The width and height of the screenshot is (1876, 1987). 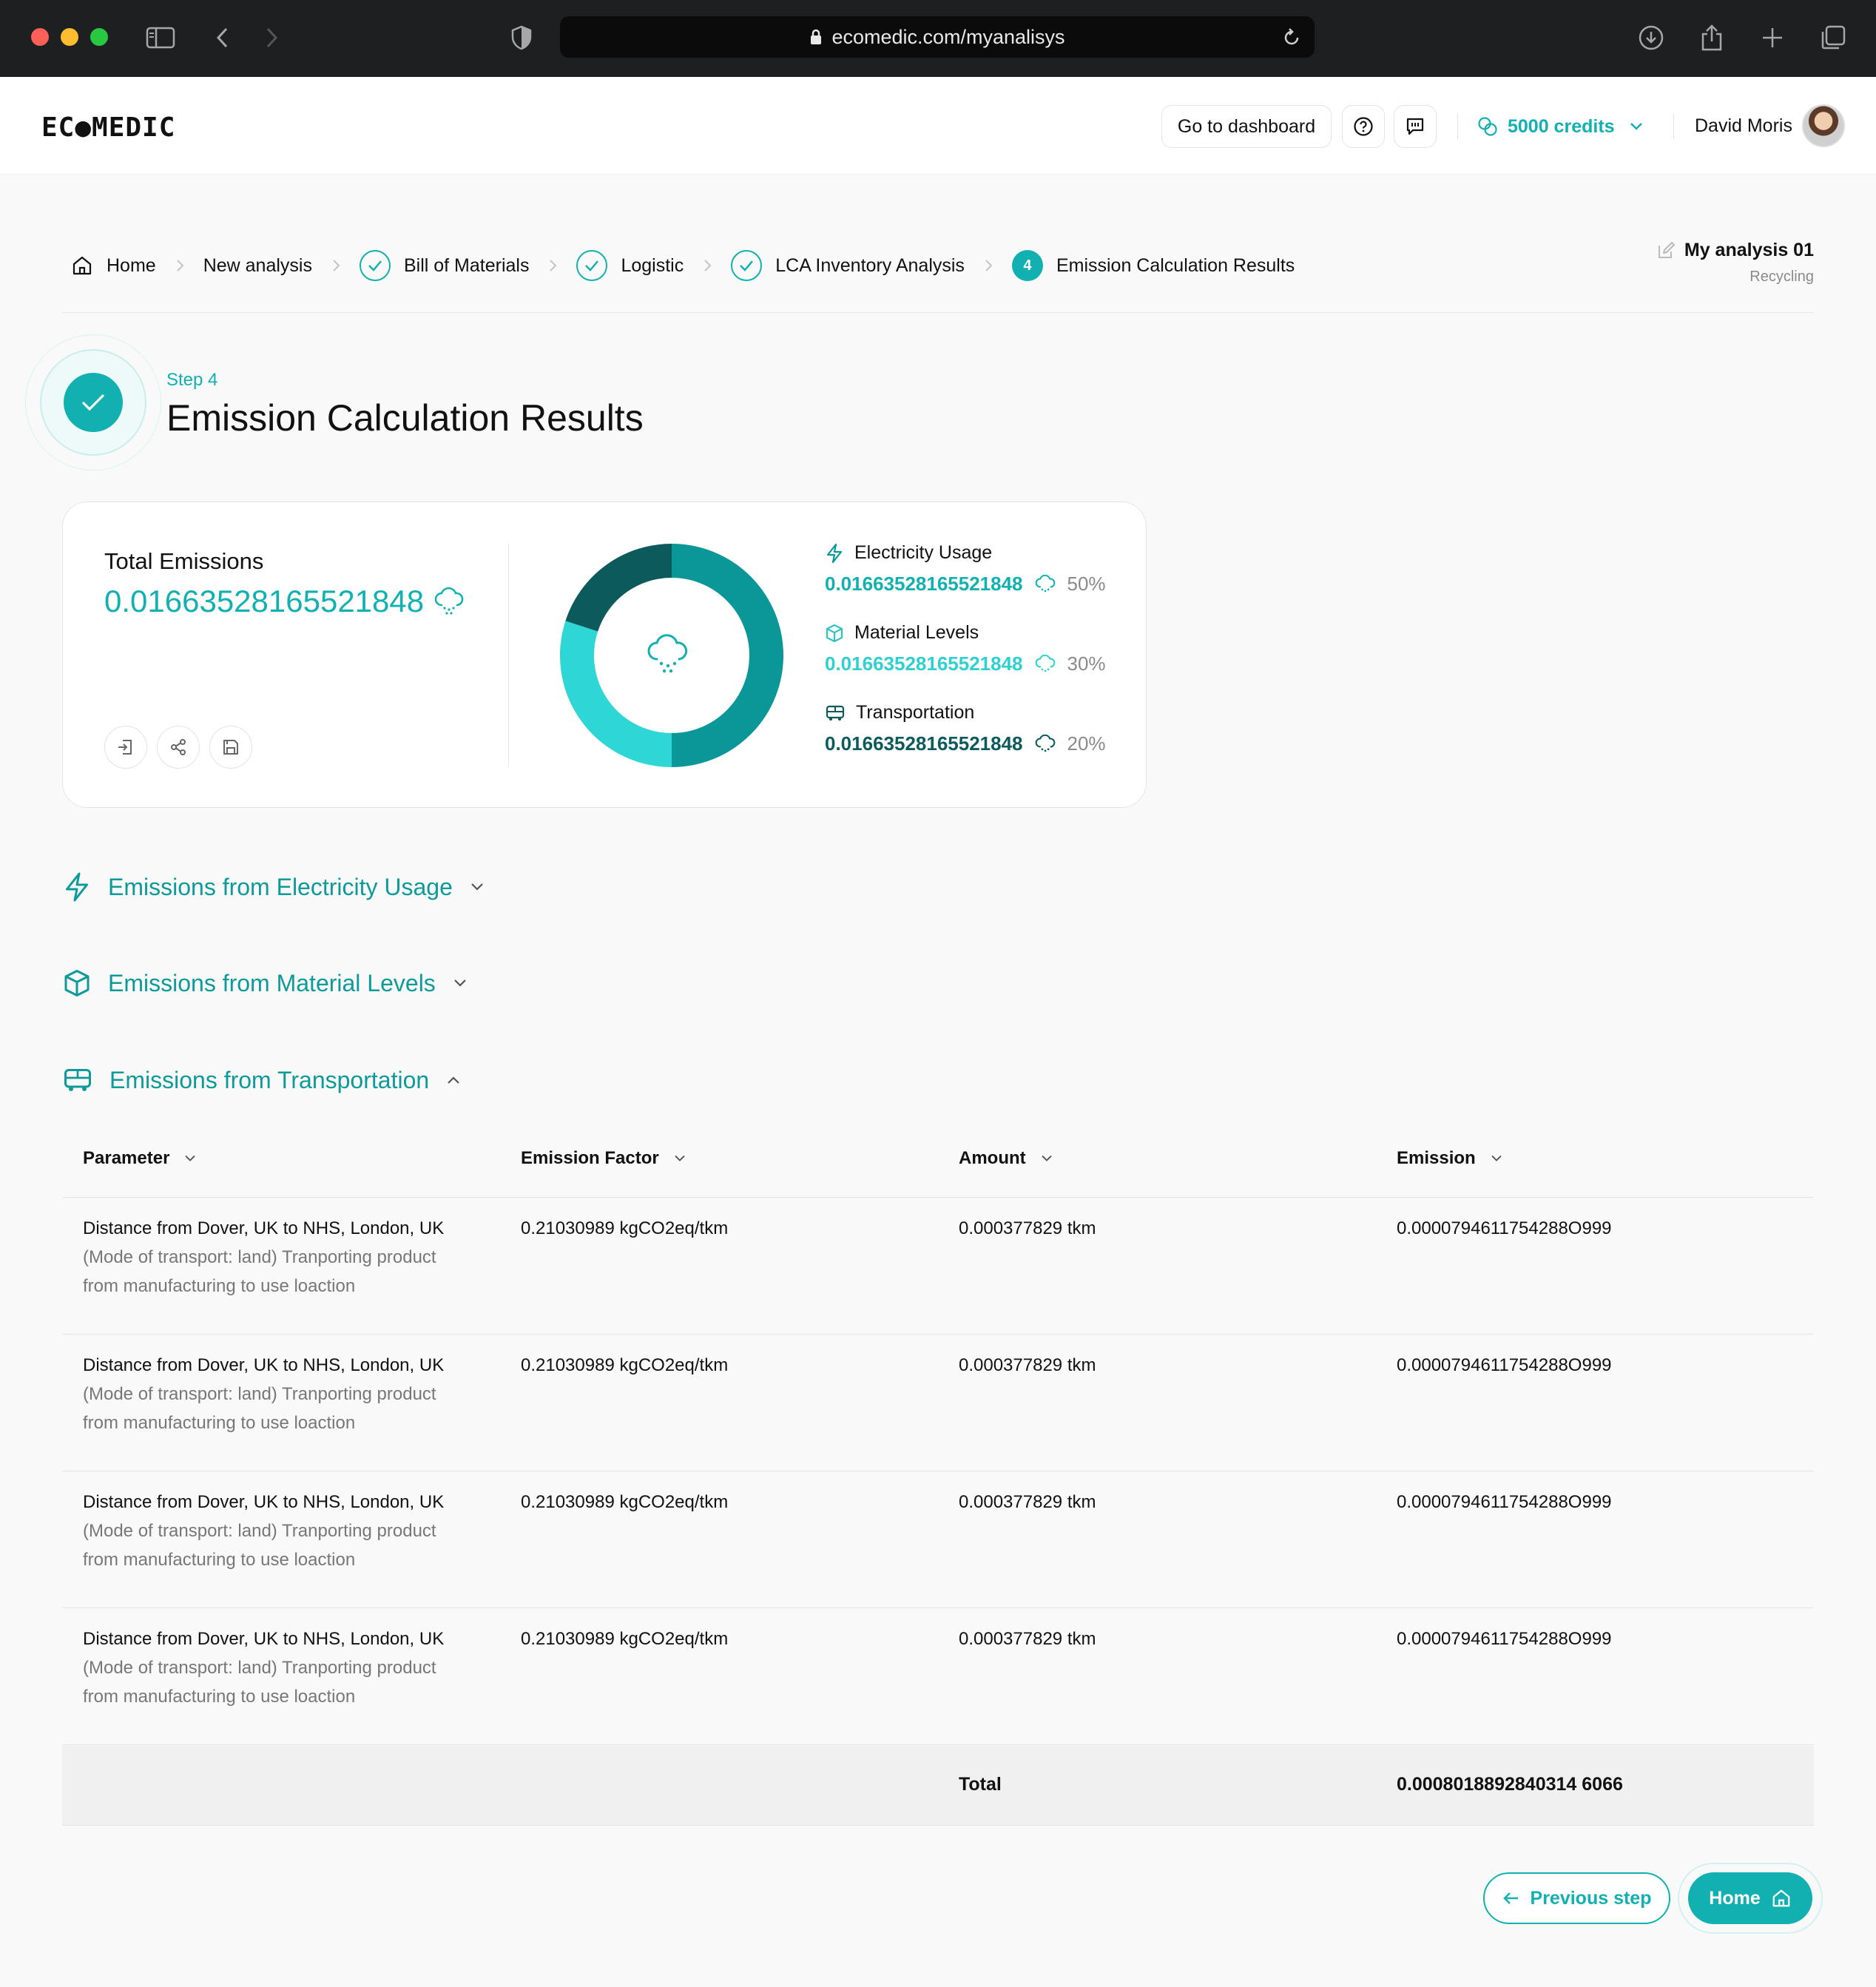 What do you see at coordinates (405, 418) in the screenshot?
I see `page-title: Emission Calculation Results` at bounding box center [405, 418].